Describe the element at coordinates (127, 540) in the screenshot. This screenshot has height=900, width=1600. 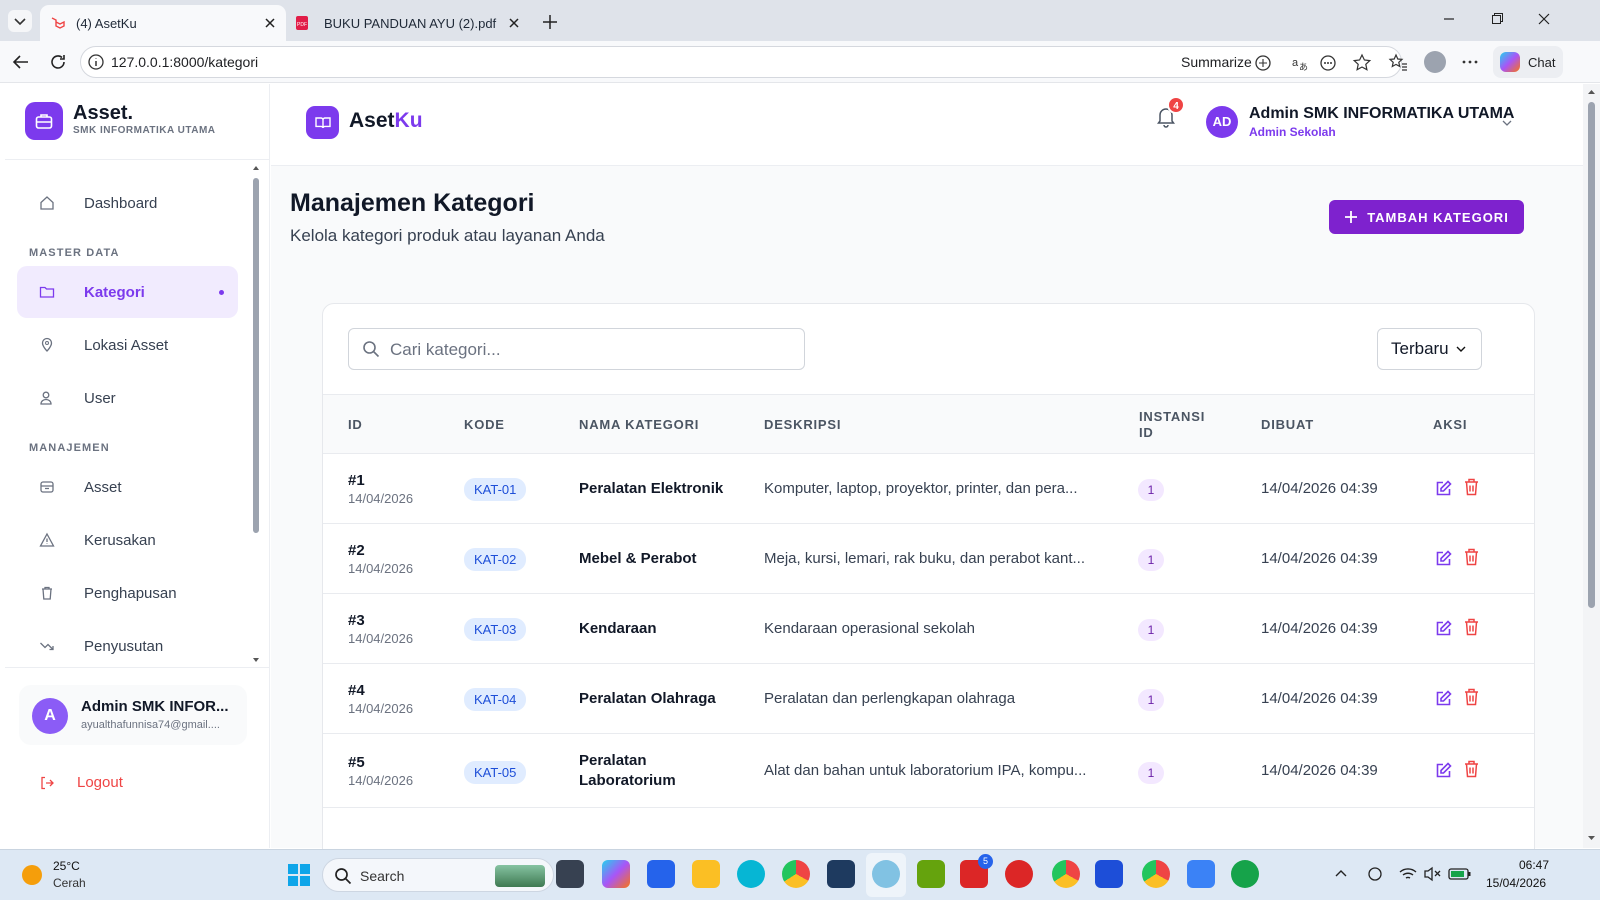
I see `sidebar-item-kerusakan: Kerusakan` at that location.